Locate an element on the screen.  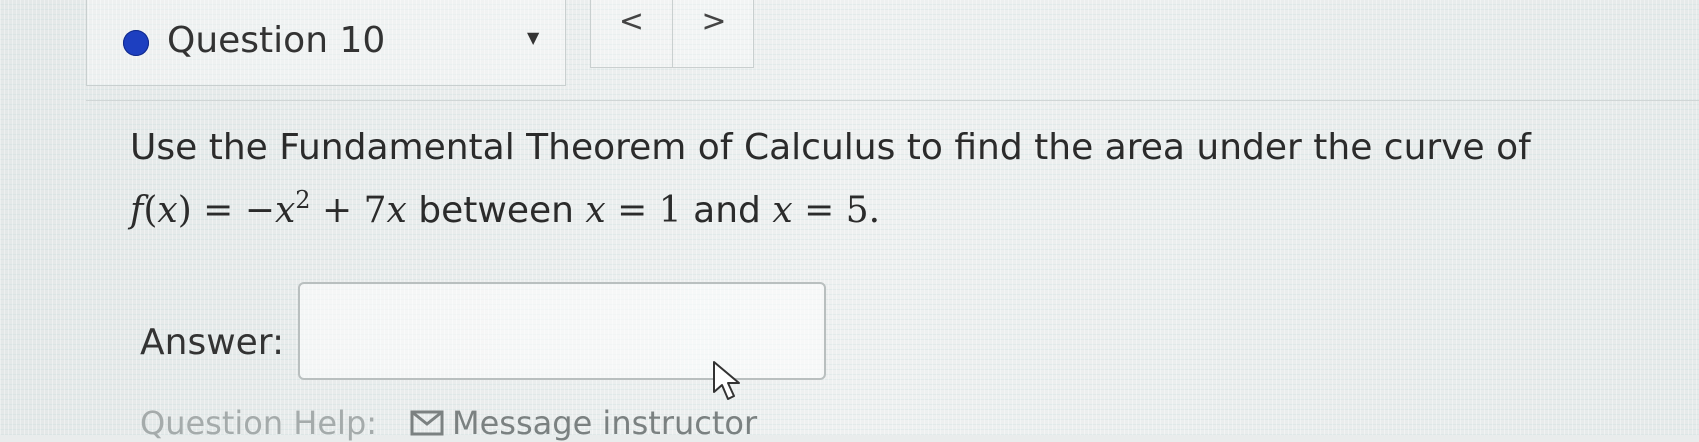
math-lparen: ( is located at coordinates (150, 210).